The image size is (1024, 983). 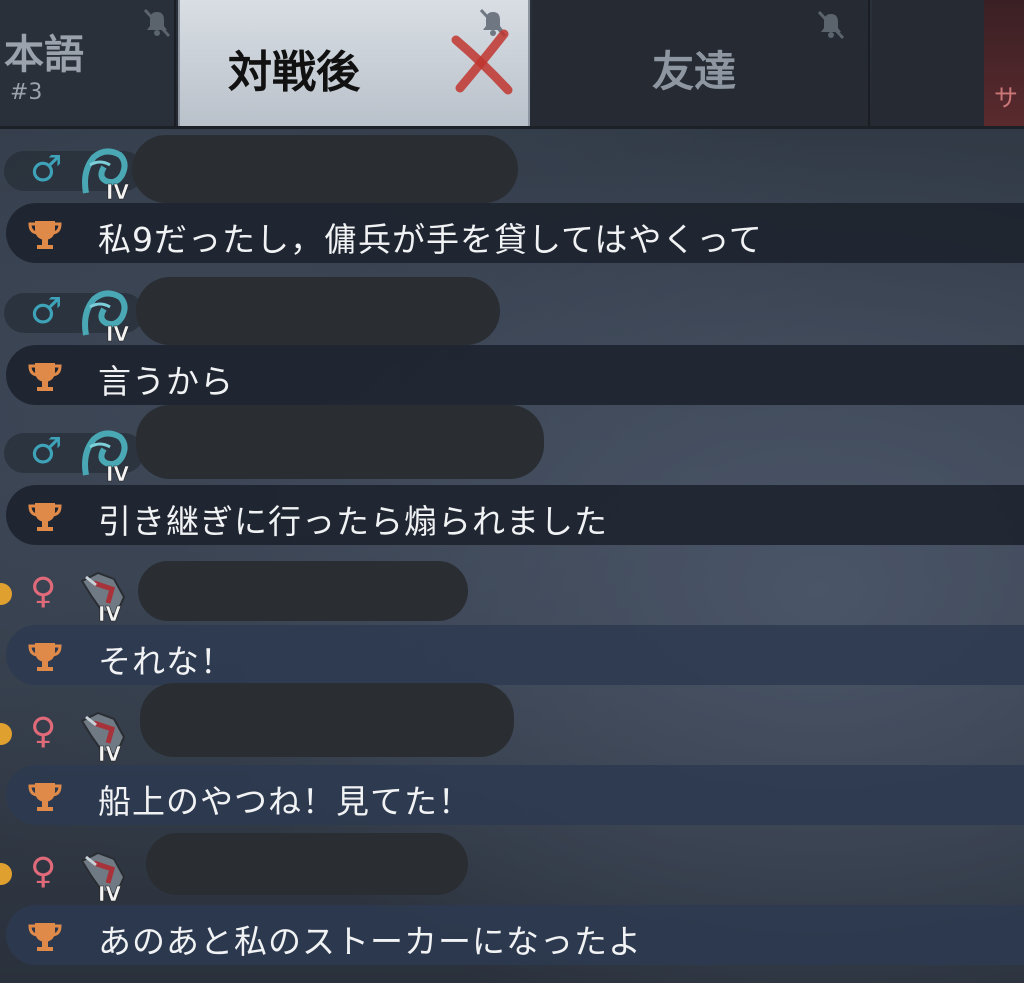 I want to click on tab-friends: 友達, so click(x=701, y=63).